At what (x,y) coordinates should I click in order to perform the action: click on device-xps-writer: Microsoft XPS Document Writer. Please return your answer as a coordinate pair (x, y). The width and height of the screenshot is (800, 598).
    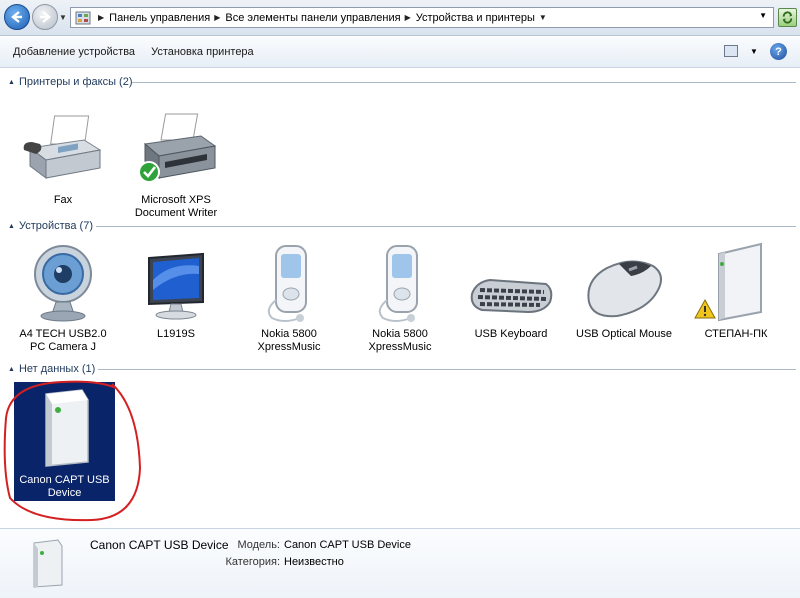
    Looking at the image, I should click on (176, 163).